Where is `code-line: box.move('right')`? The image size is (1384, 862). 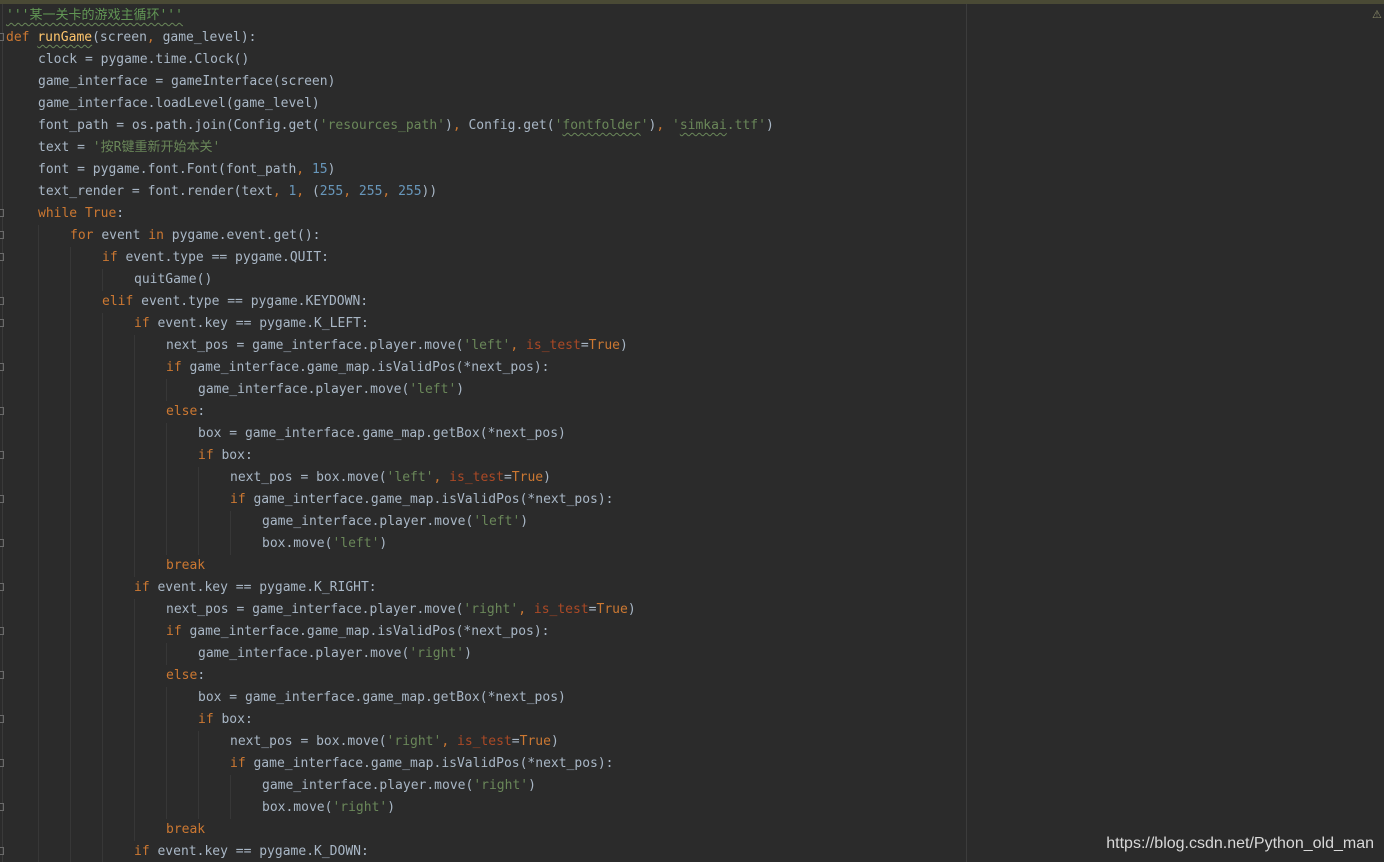 code-line: box.move('right') is located at coordinates (387, 808).